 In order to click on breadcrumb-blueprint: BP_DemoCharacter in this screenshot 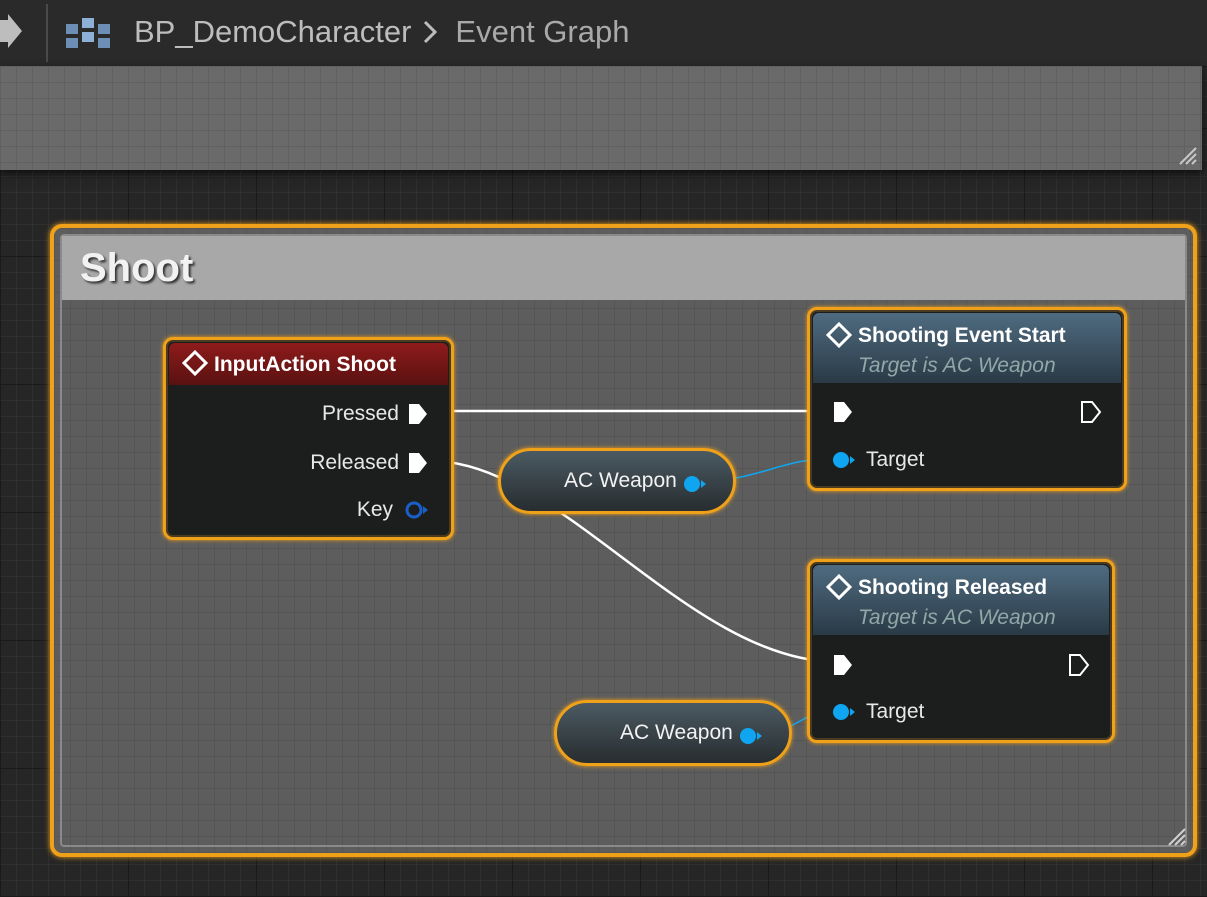, I will do `click(272, 32)`.